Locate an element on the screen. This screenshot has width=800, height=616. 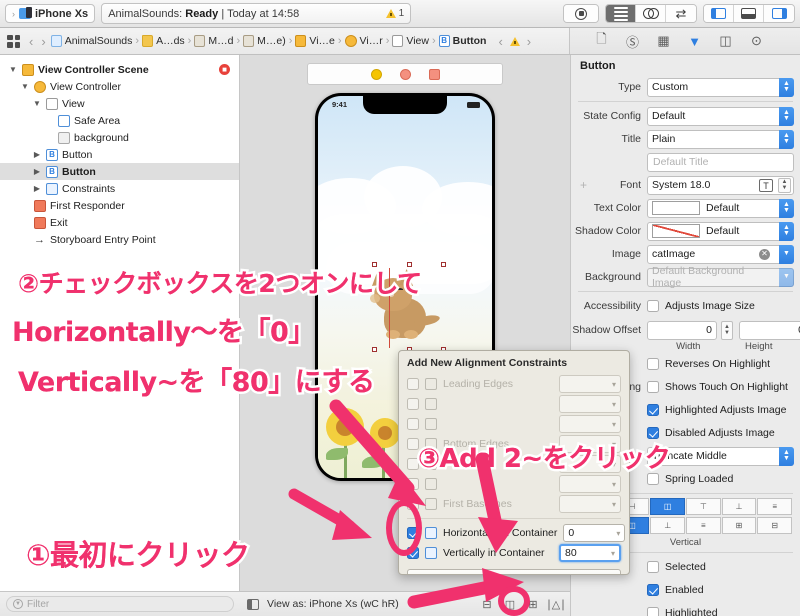
identity-inspector-icon: ▦ is located at coordinates (663, 41).